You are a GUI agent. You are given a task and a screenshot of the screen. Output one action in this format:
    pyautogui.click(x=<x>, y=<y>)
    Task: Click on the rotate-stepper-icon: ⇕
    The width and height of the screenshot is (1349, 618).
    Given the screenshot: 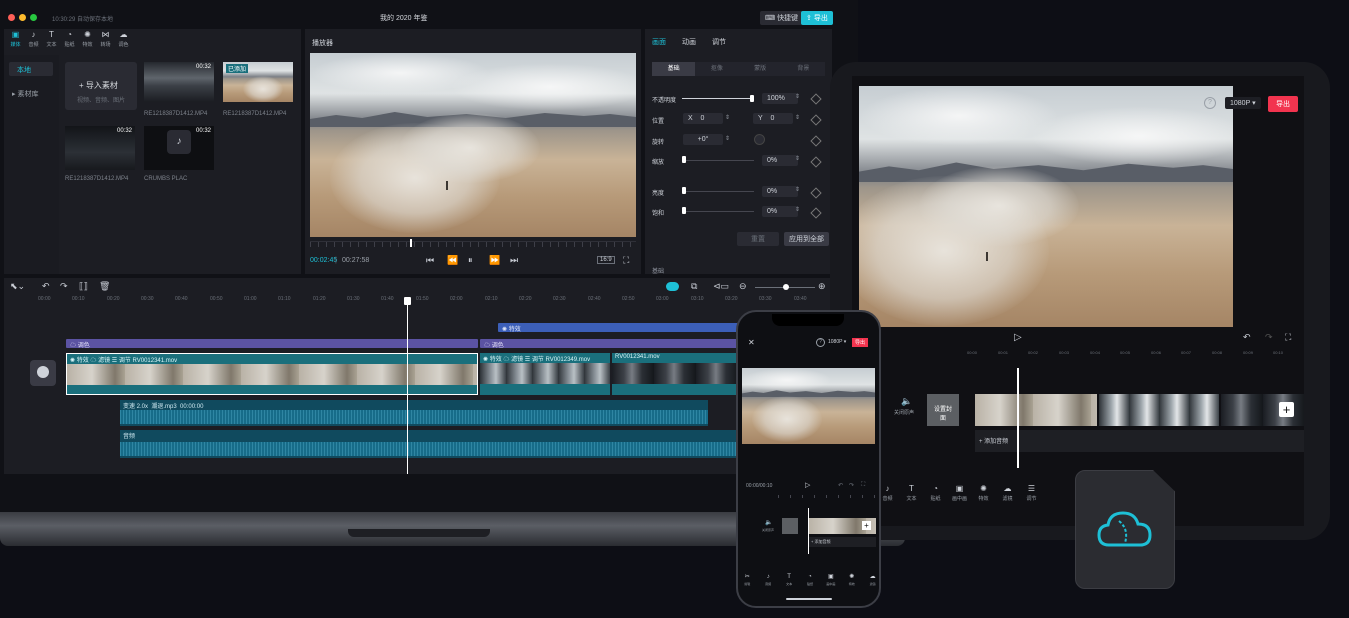 What is the action you would take?
    pyautogui.click(x=727, y=138)
    